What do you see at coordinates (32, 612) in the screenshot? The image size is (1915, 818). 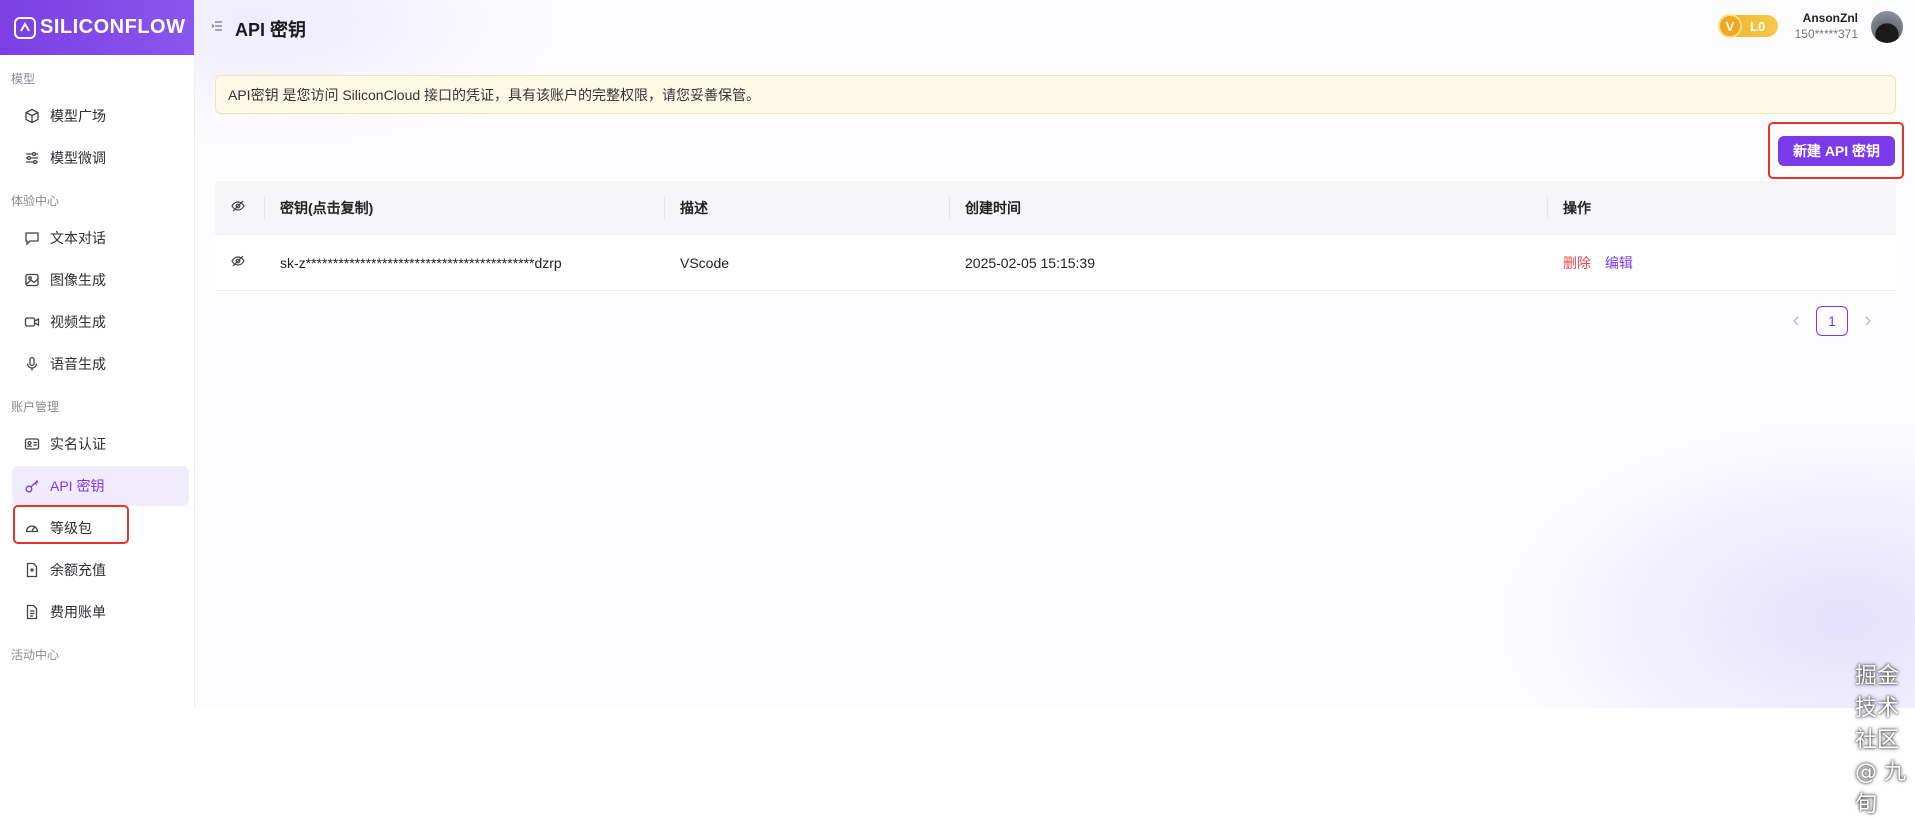 I see `receipt-icon` at bounding box center [32, 612].